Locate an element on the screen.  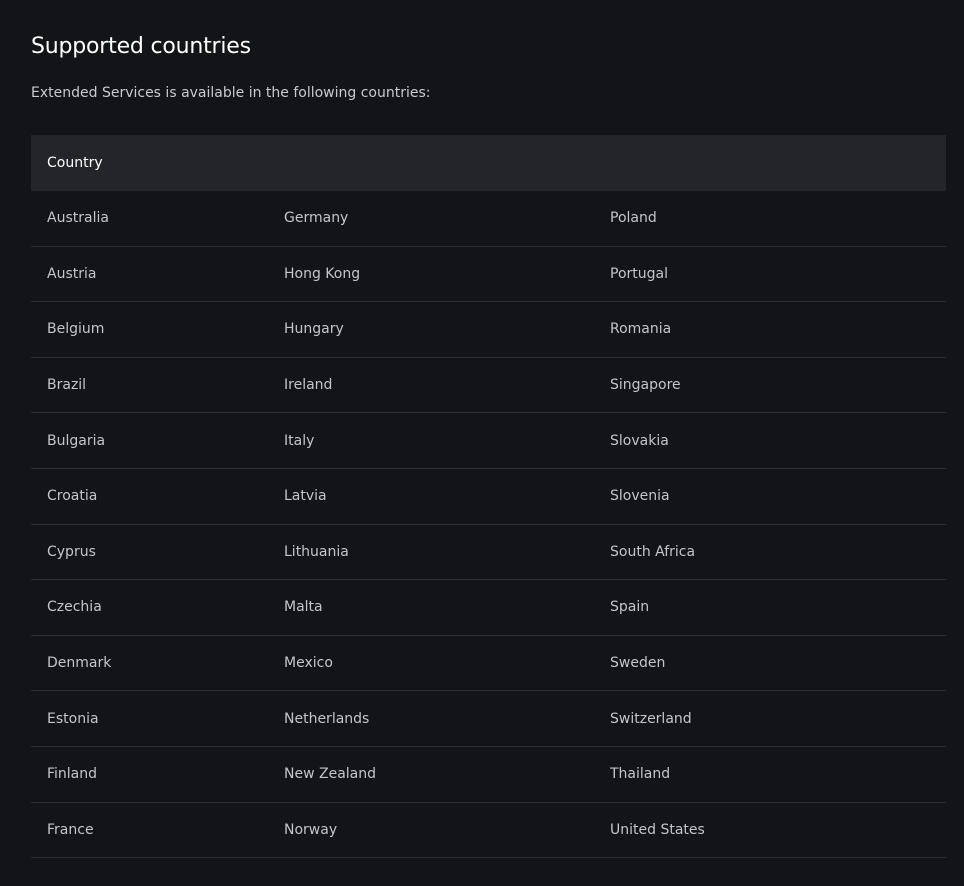
country-cell: South Africa is located at coordinates (653, 551).